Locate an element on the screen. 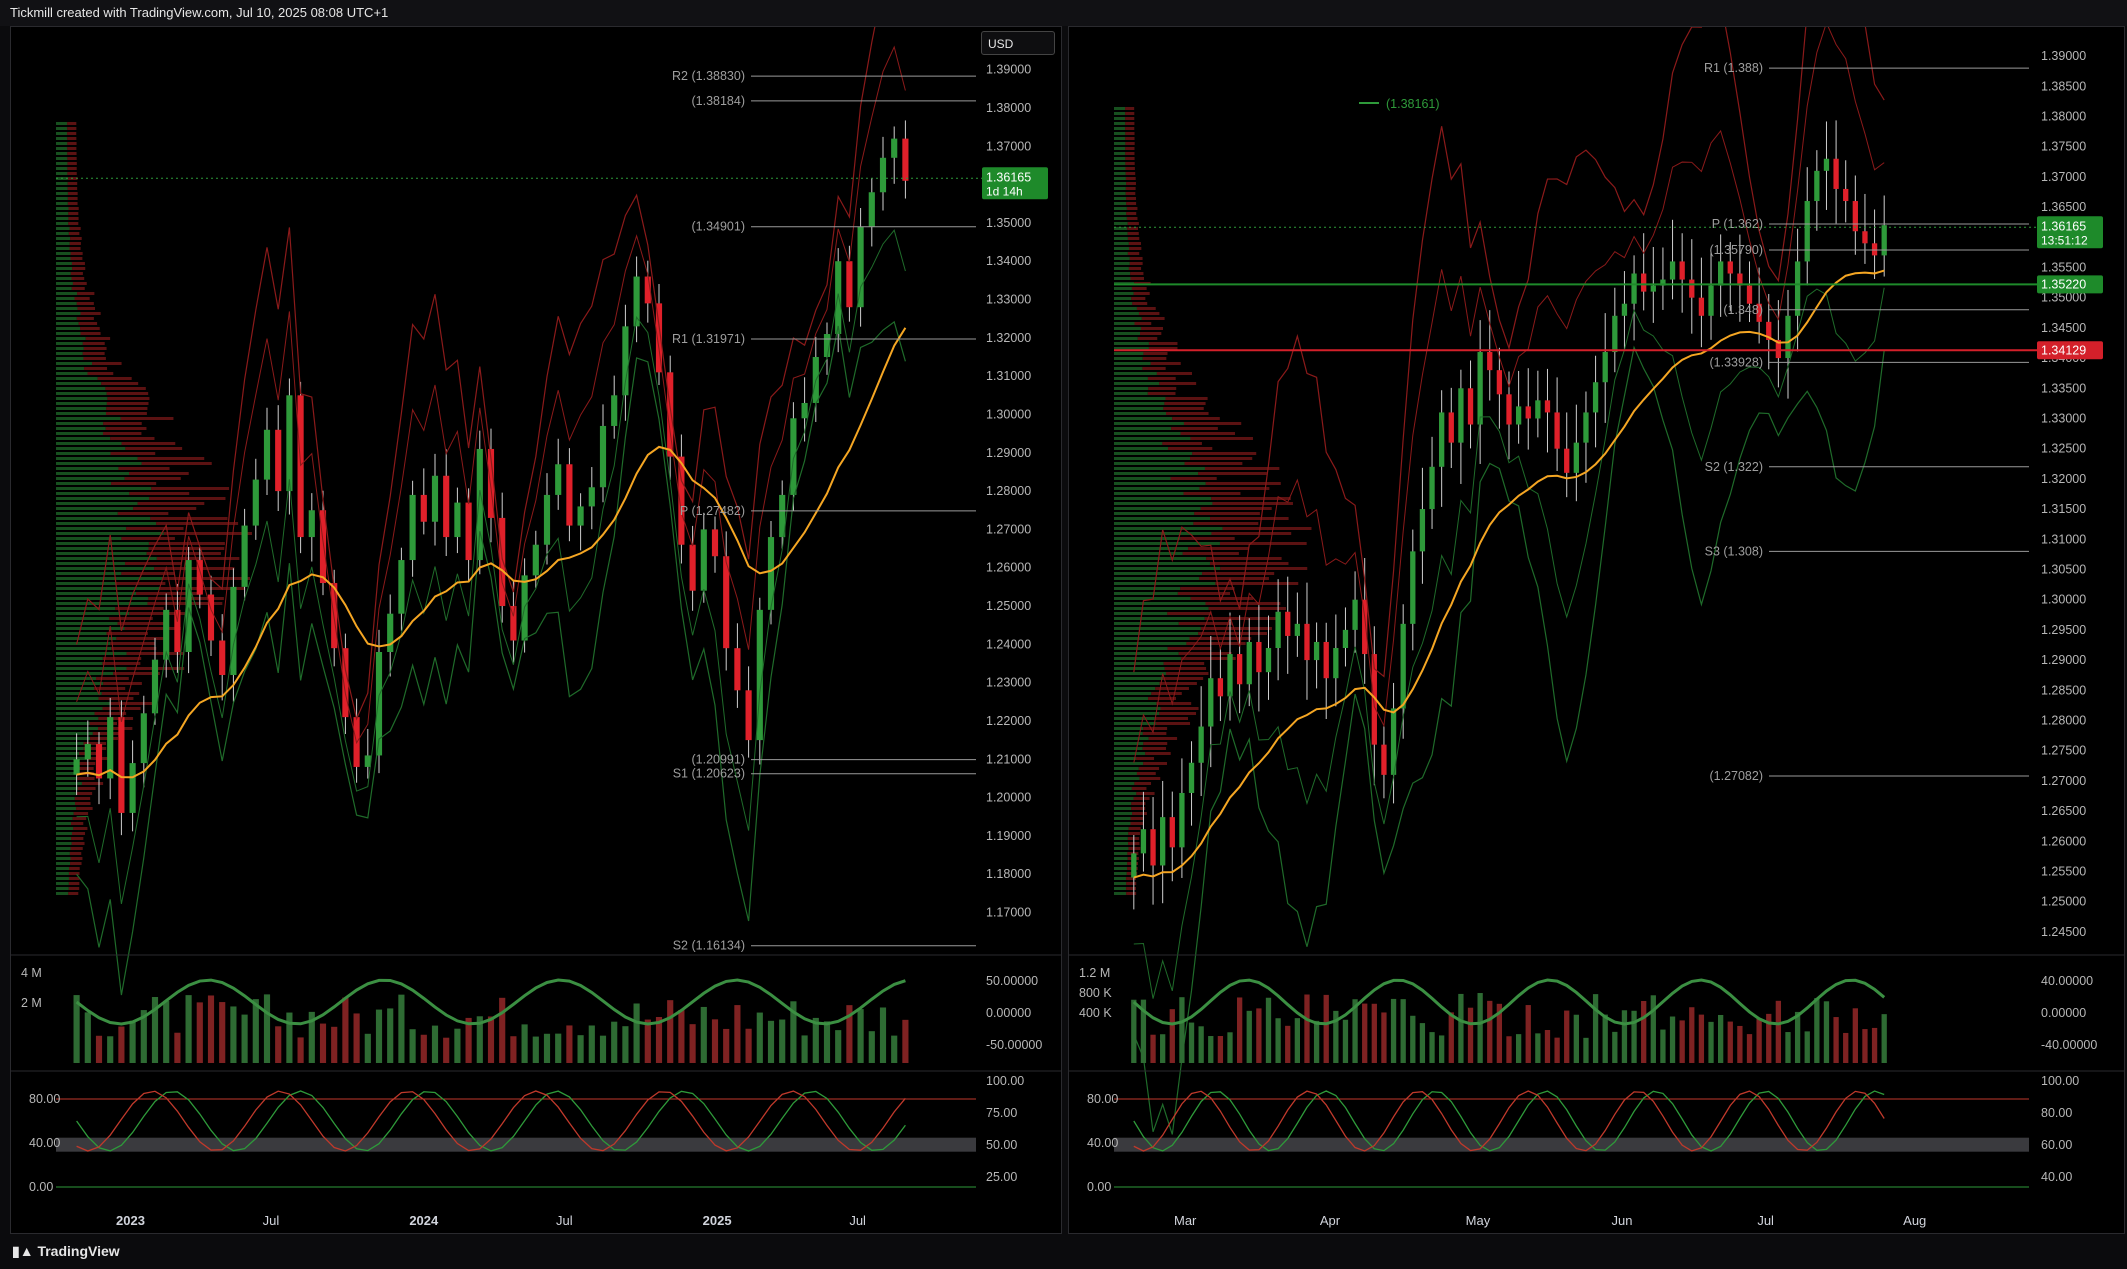 The width and height of the screenshot is (2127, 1269). tradingview-logo: ▮▲ TradingView is located at coordinates (66, 1251).